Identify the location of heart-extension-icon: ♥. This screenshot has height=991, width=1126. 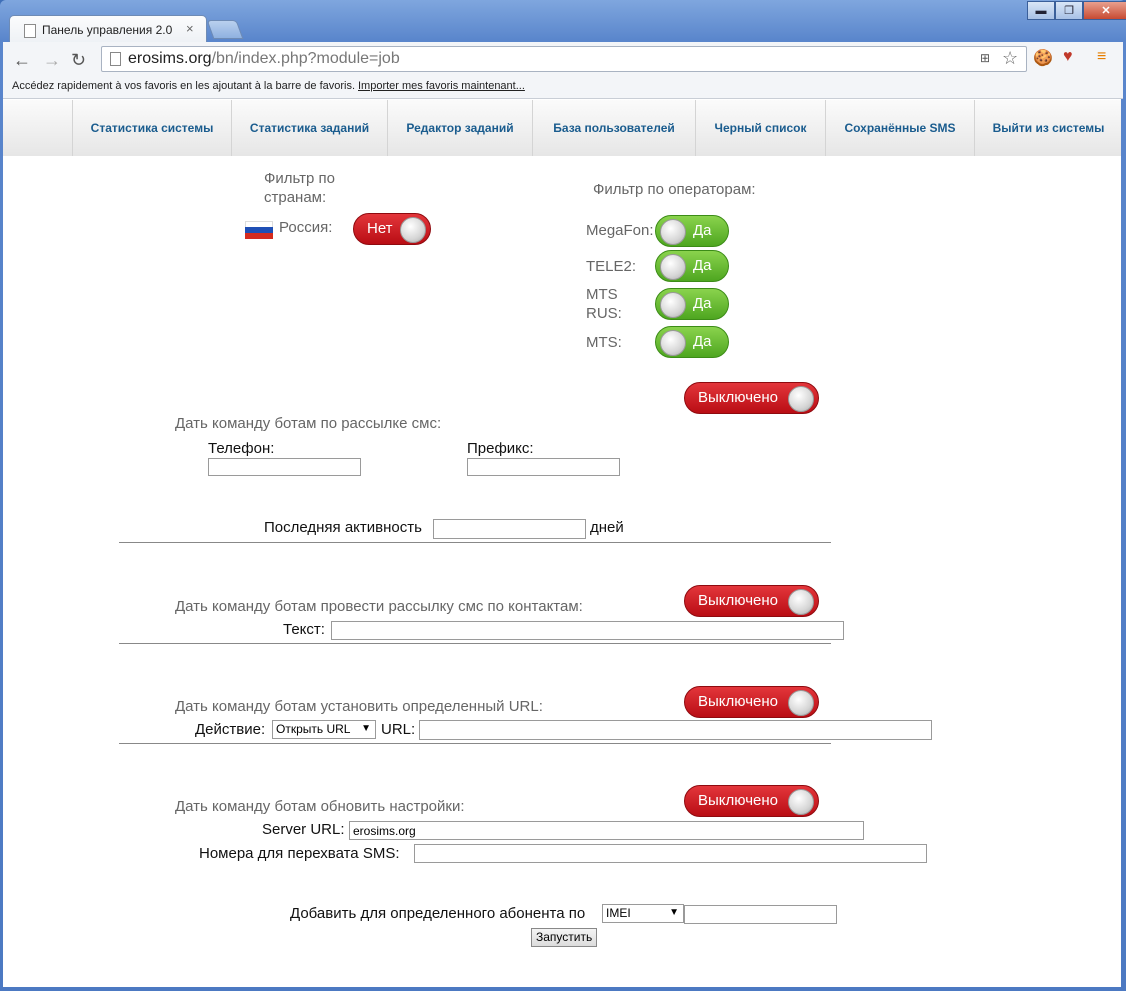
(1068, 57).